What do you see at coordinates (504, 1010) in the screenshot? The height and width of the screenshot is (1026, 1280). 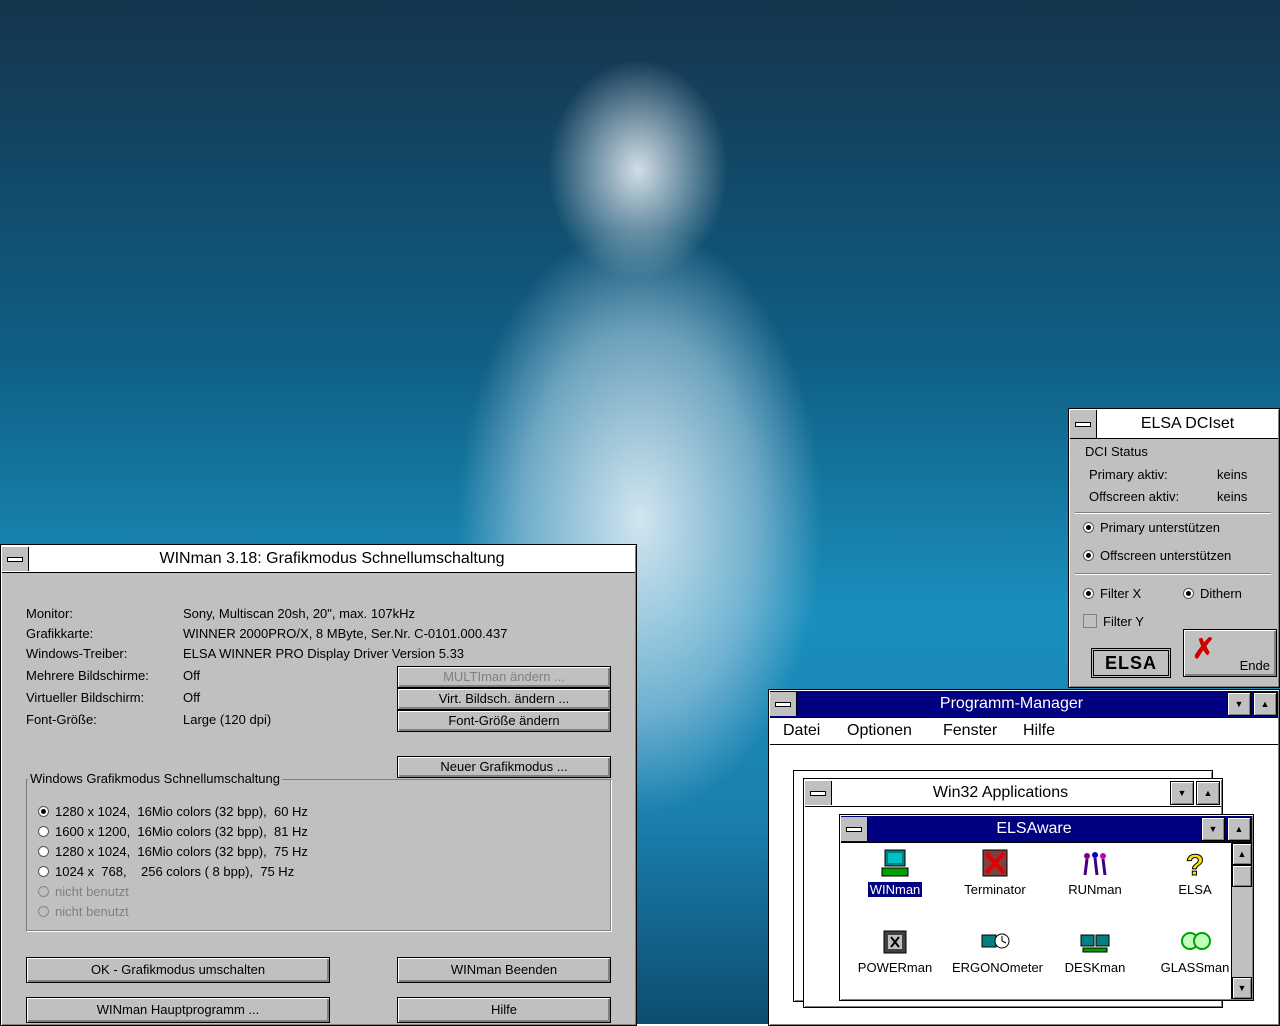 I see `hilfe-button: Hilfe` at bounding box center [504, 1010].